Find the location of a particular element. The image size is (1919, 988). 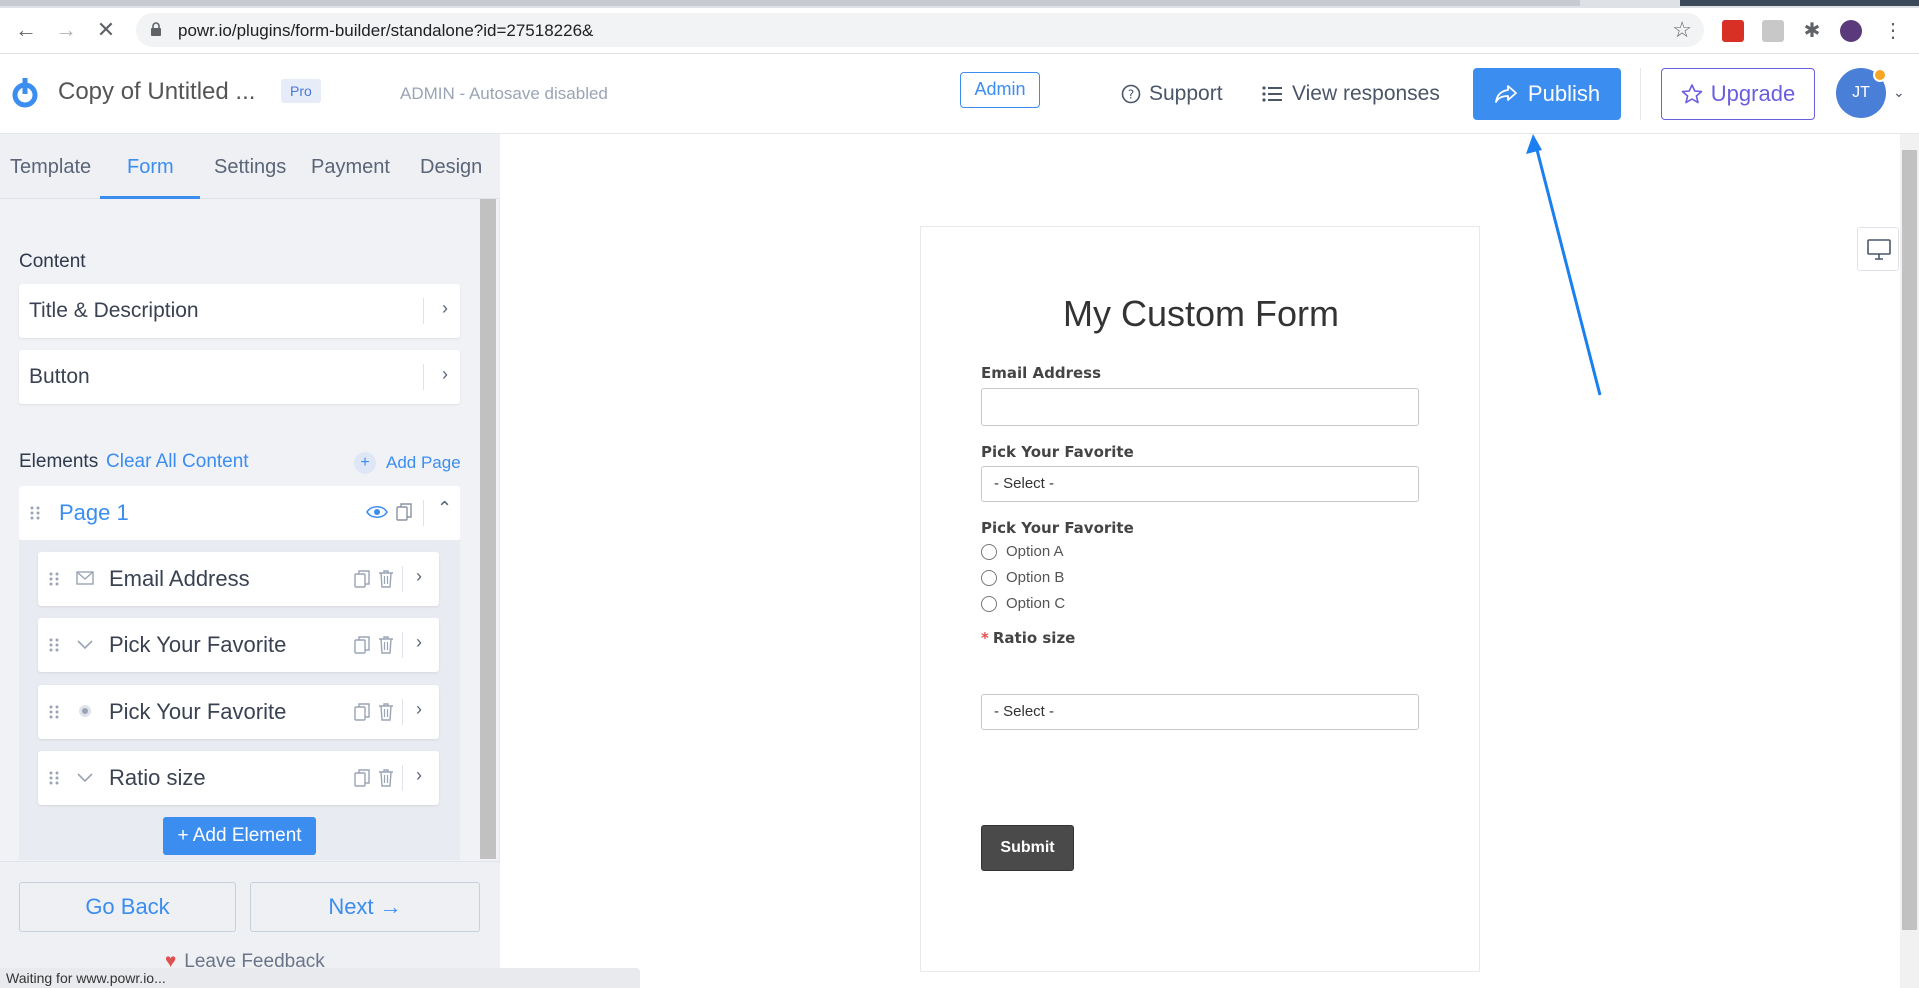

radio-option-label: Option B is located at coordinates (1035, 577).